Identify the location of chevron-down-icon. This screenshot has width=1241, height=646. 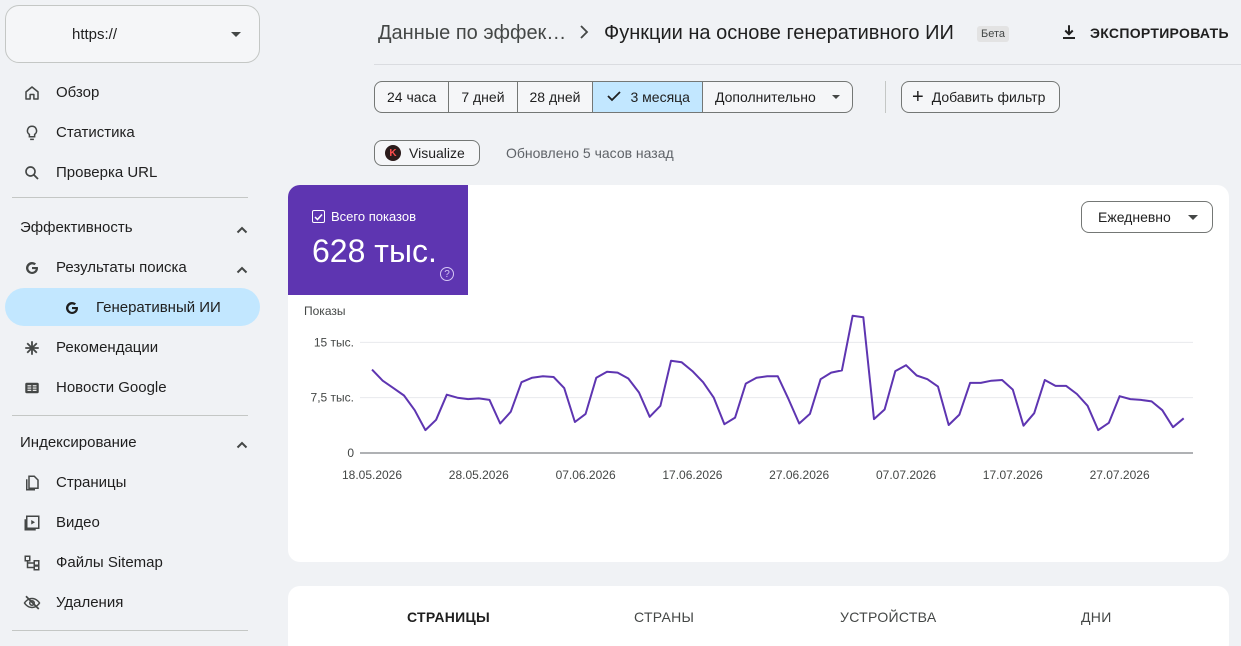
(236, 34).